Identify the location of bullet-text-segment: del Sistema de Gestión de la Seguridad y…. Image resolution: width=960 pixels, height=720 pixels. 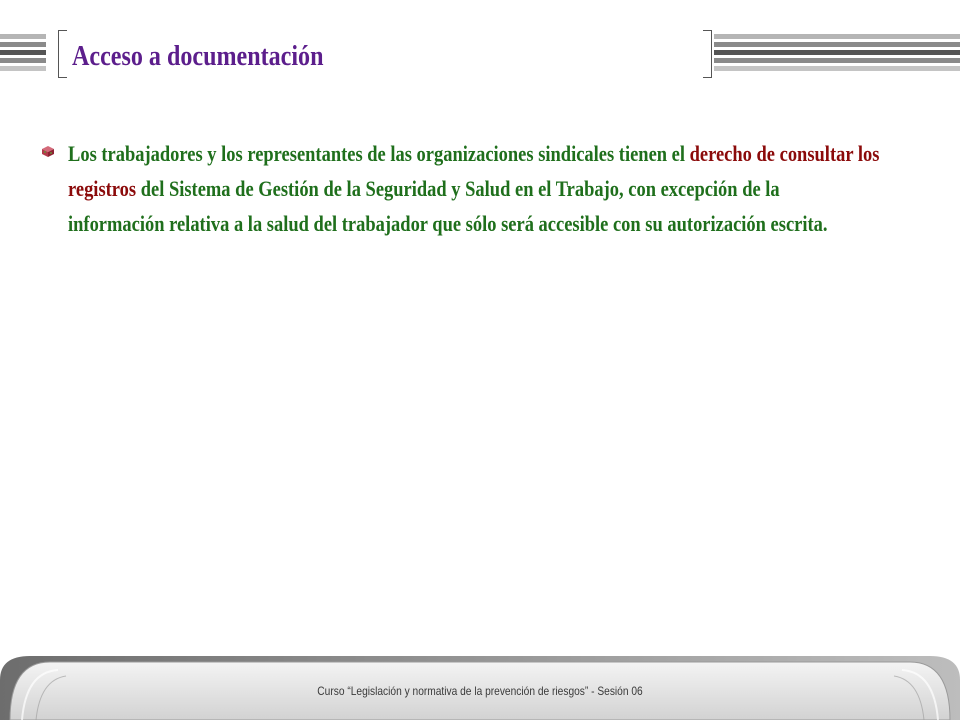
(448, 206).